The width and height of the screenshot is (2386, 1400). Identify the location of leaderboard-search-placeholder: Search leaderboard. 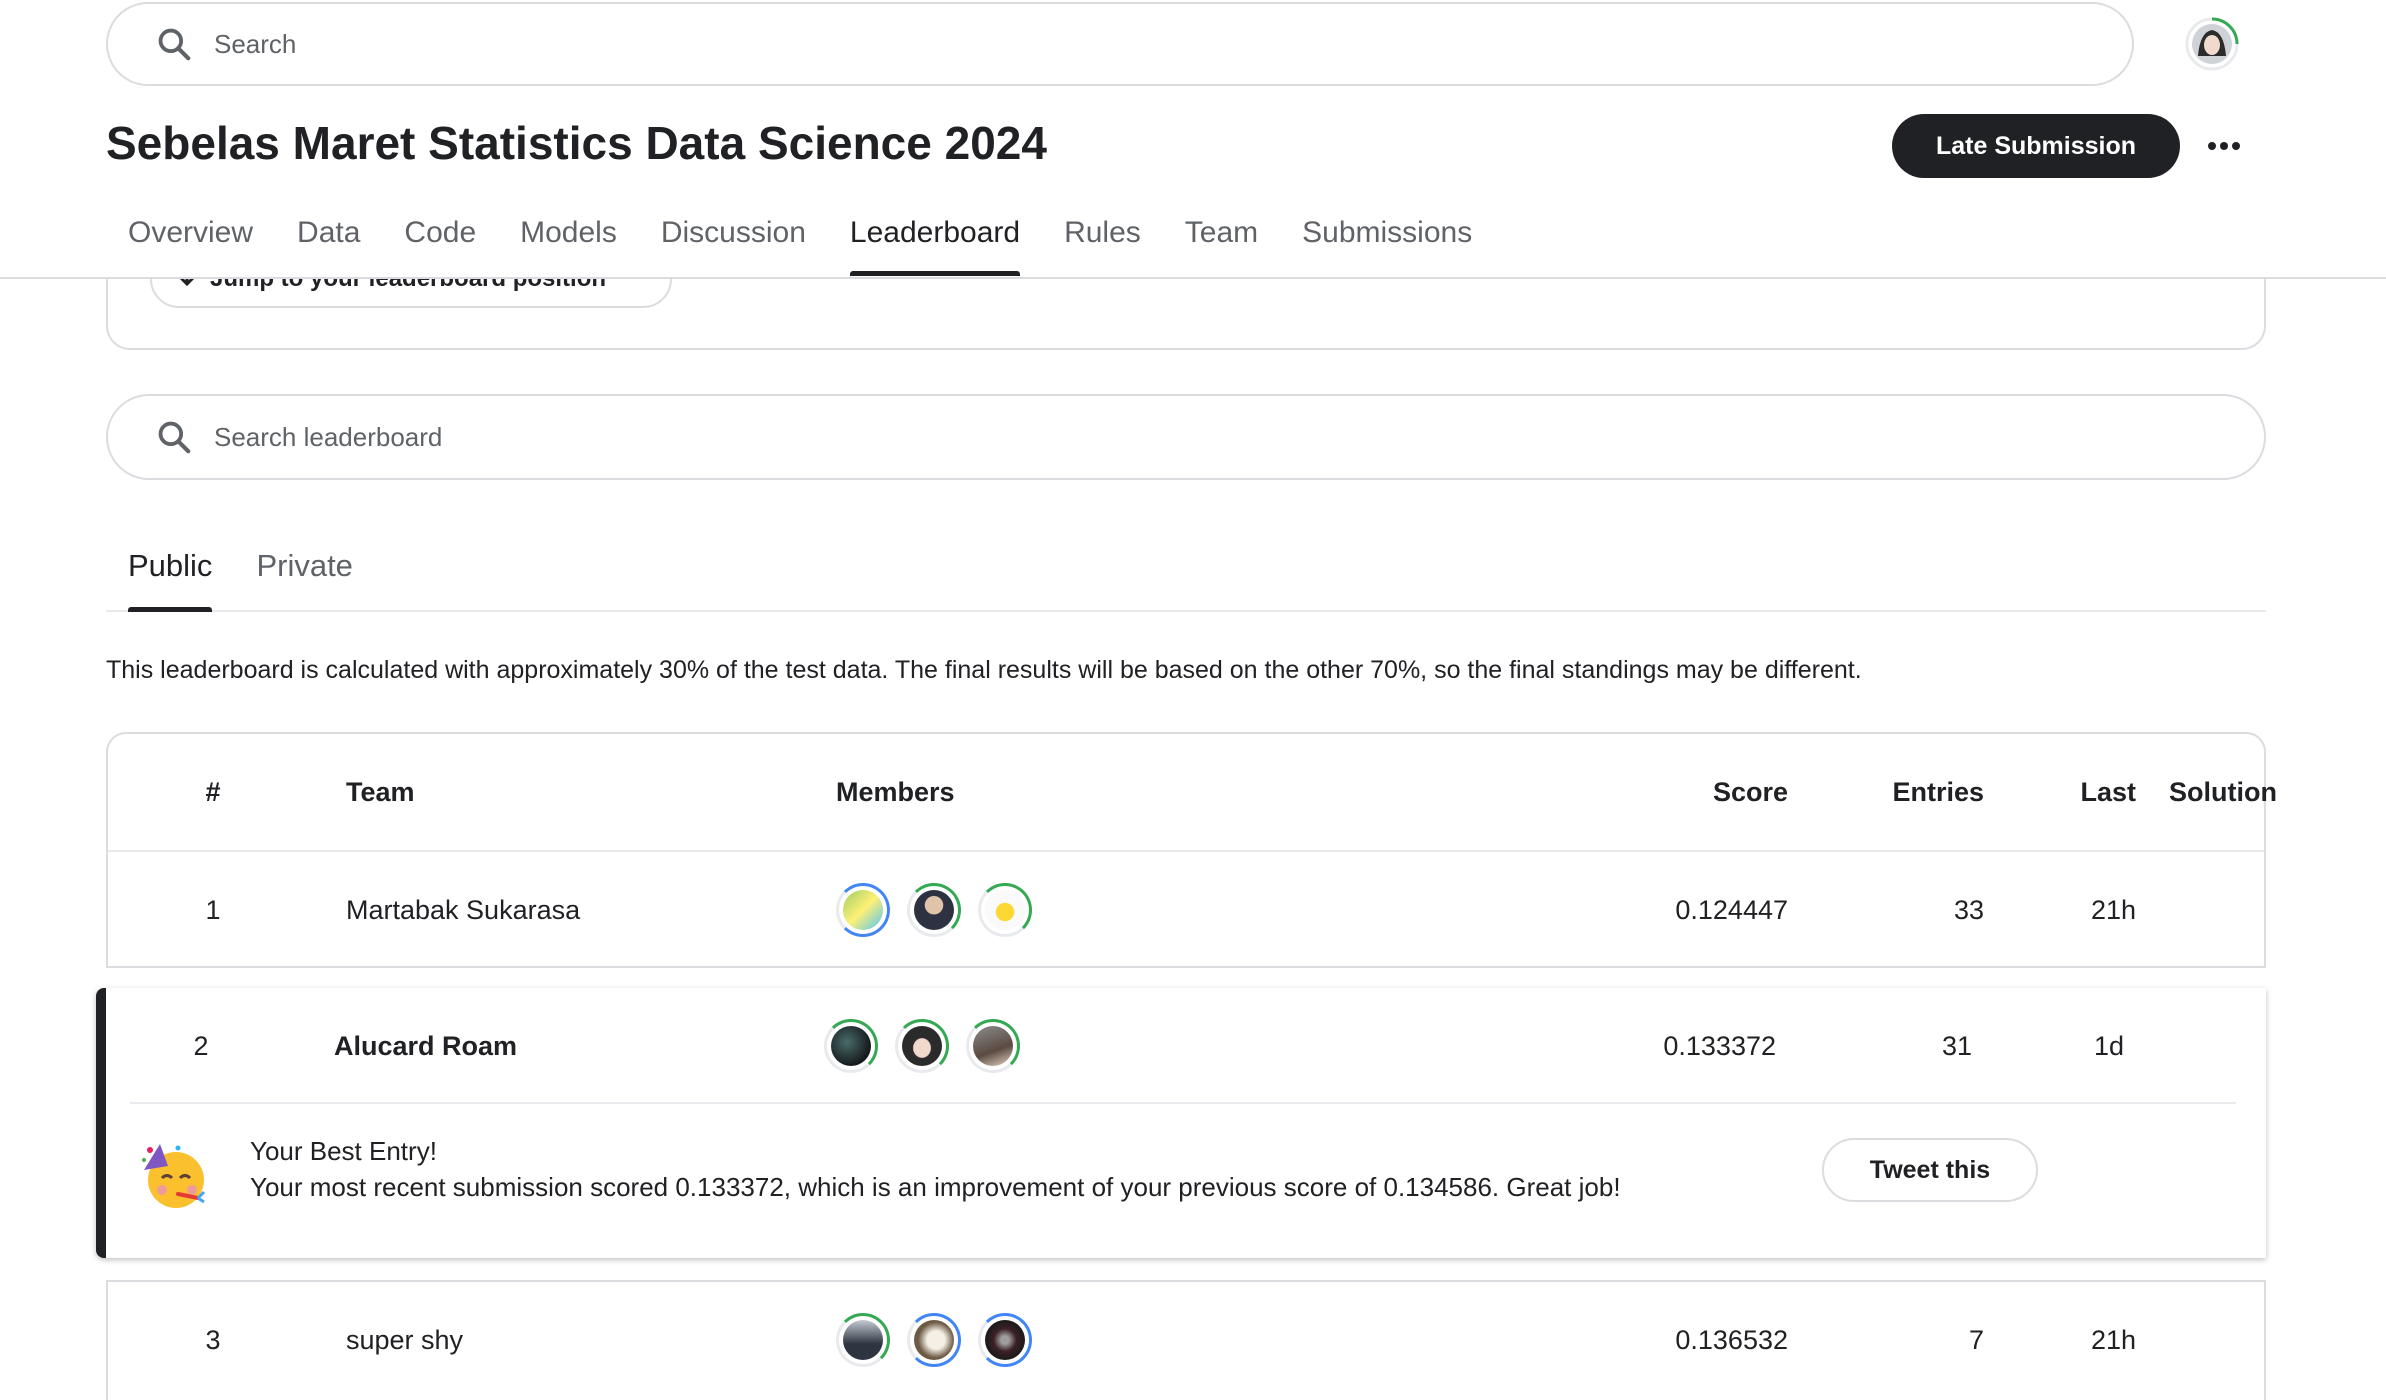
(328, 436).